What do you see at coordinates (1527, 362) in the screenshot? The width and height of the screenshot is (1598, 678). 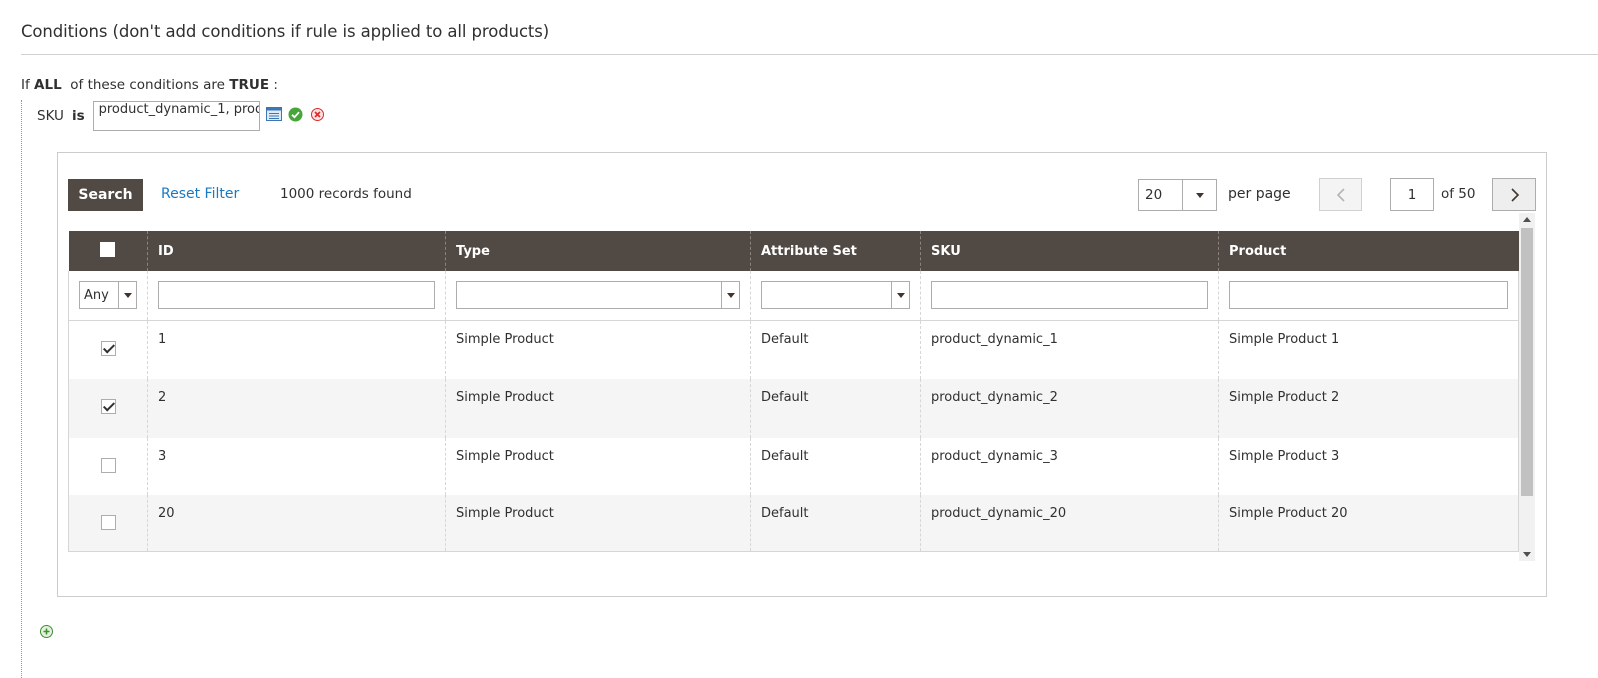 I see `scrollbar-thumb` at bounding box center [1527, 362].